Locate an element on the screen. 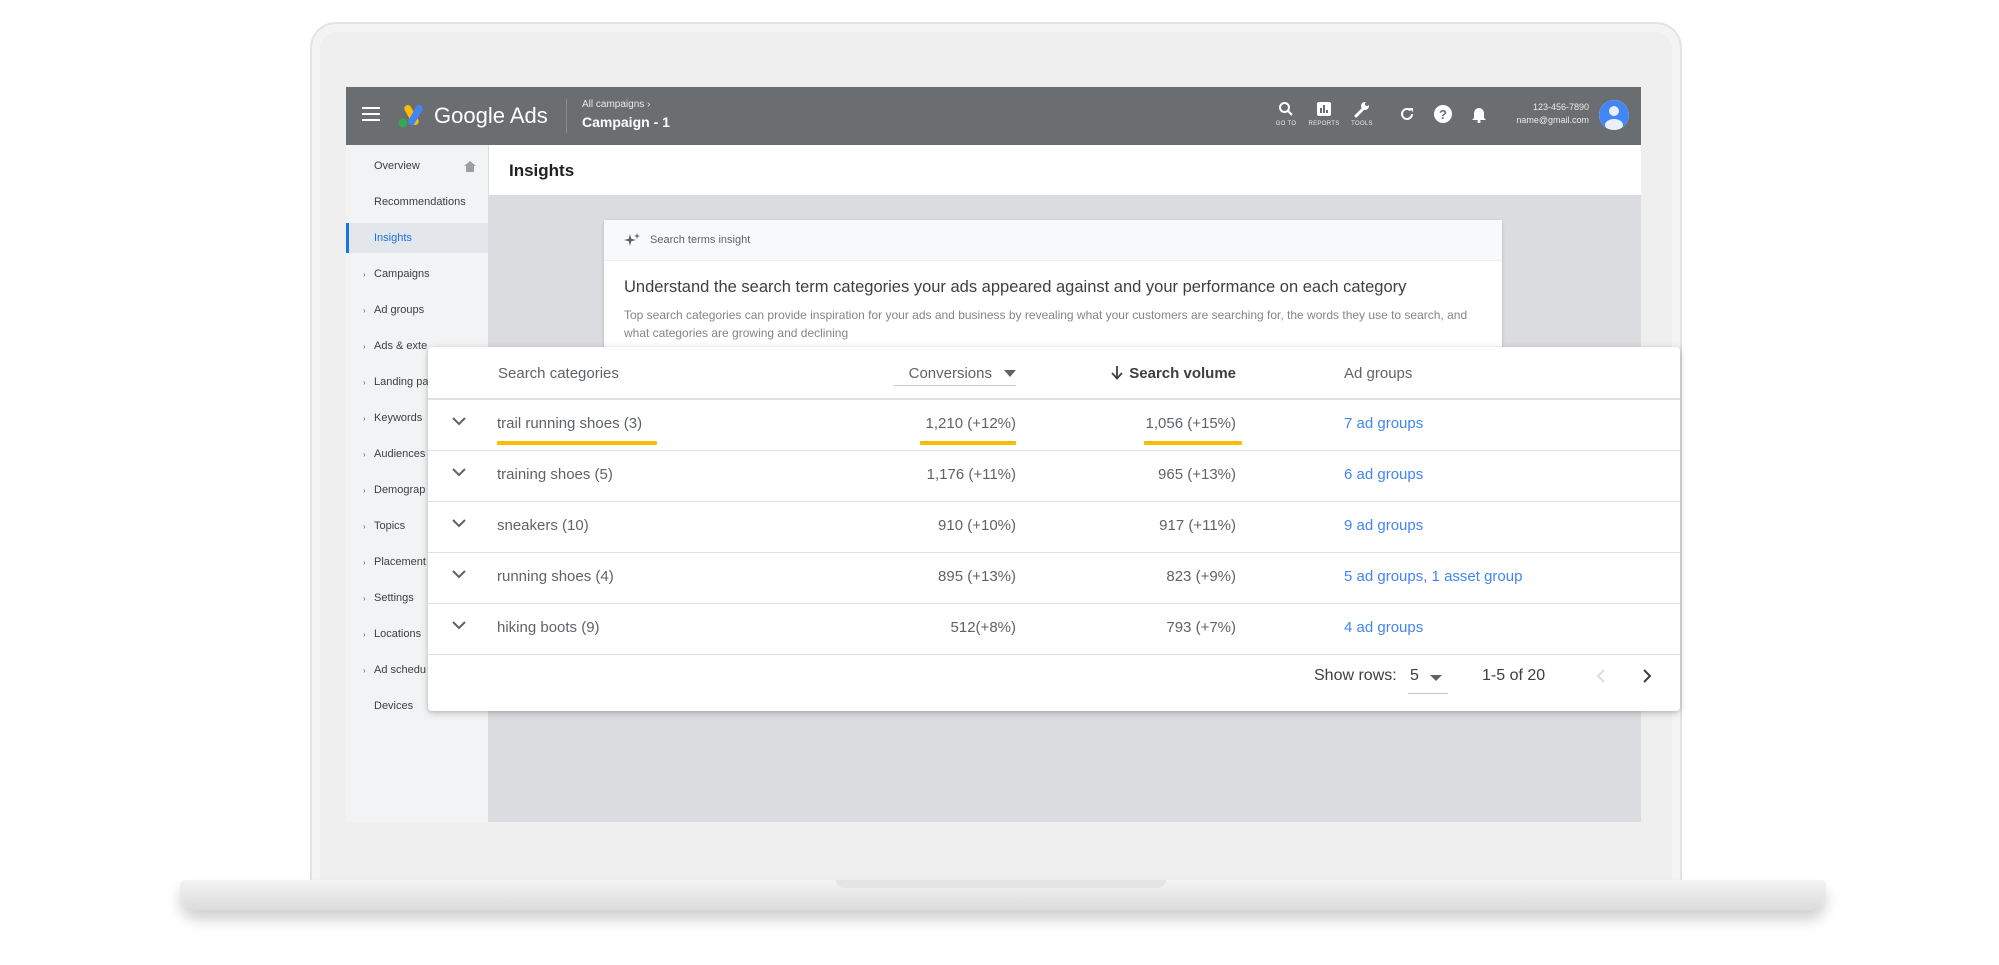  google-ads-logo is located at coordinates (410, 116).